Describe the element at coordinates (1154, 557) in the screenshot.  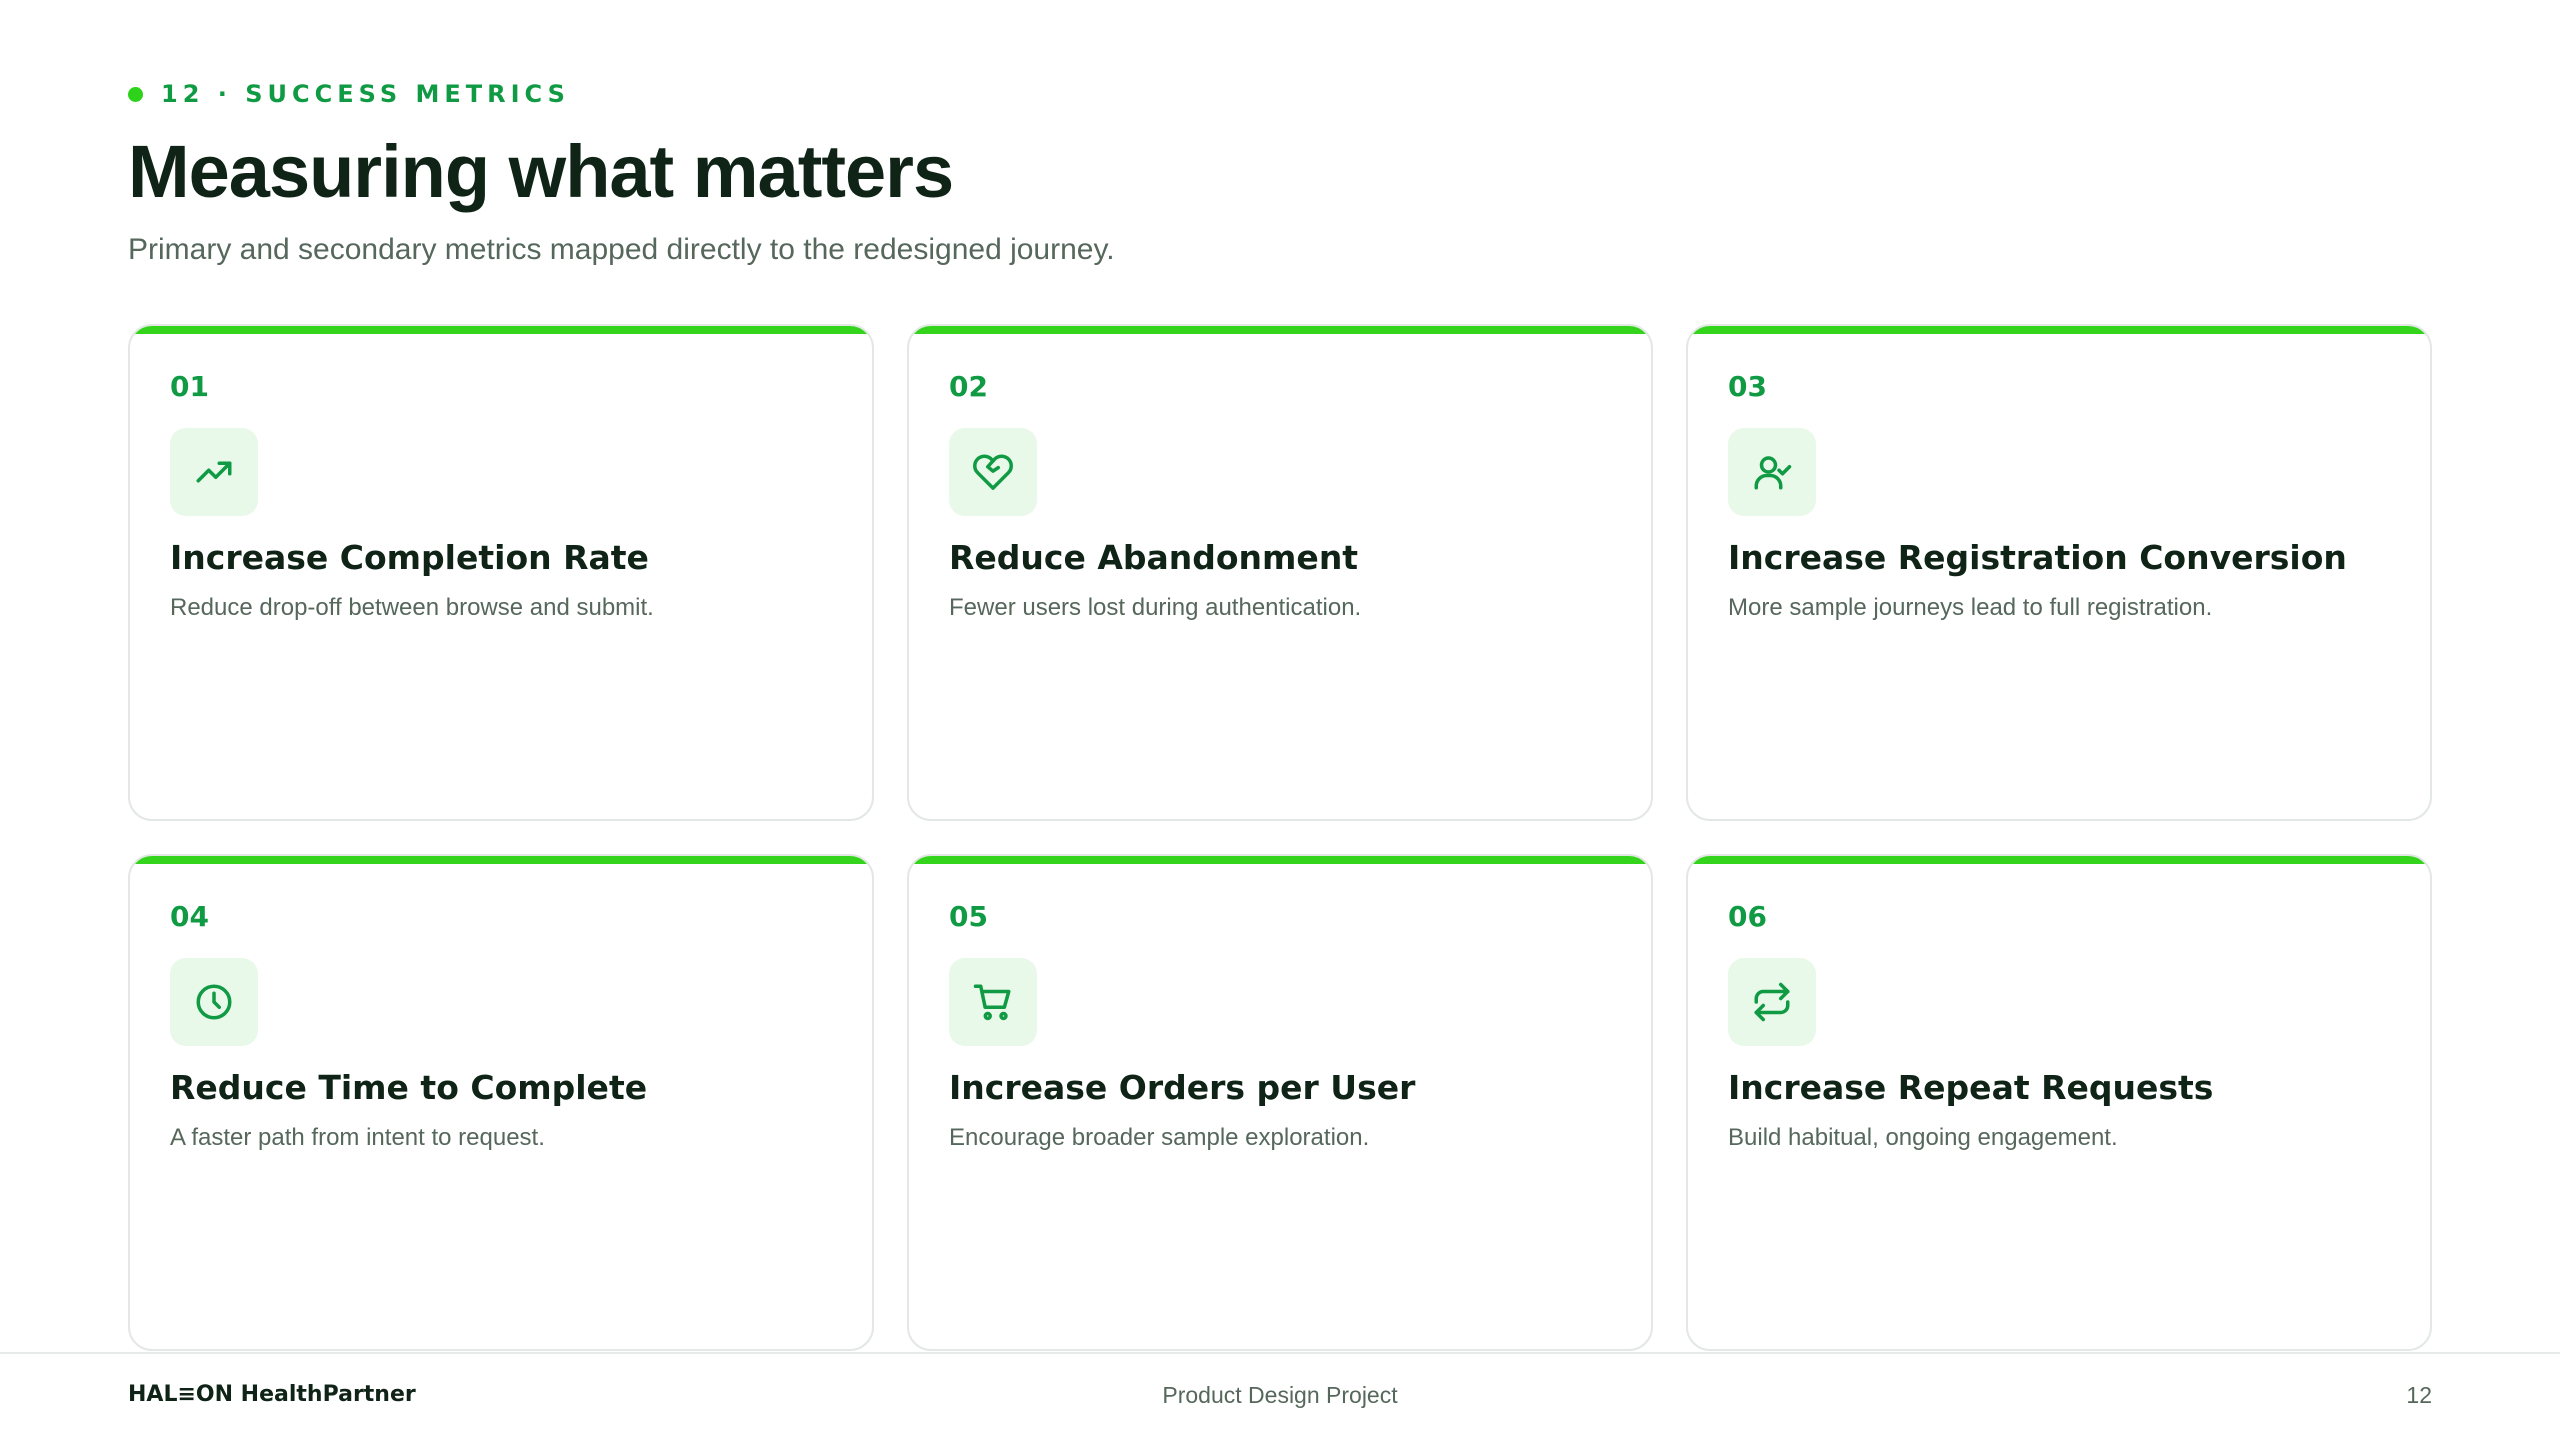
I see `card-title: Reduce Abandonment` at that location.